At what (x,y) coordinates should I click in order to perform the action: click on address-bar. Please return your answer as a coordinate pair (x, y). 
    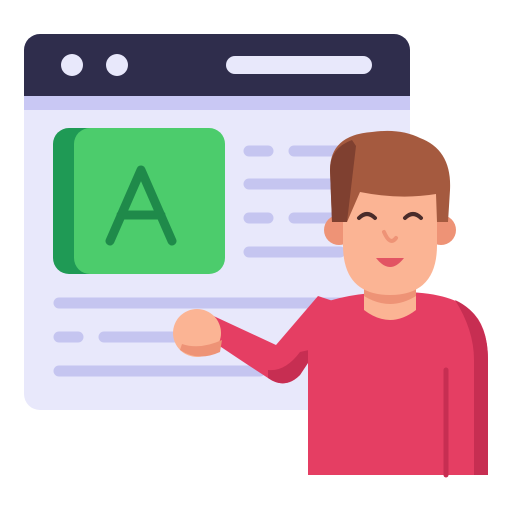
    Looking at the image, I should click on (299, 65).